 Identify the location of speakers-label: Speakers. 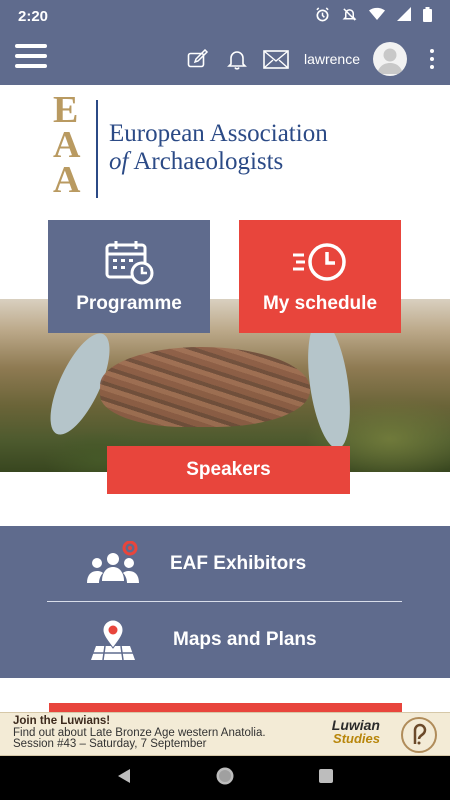
(228, 469).